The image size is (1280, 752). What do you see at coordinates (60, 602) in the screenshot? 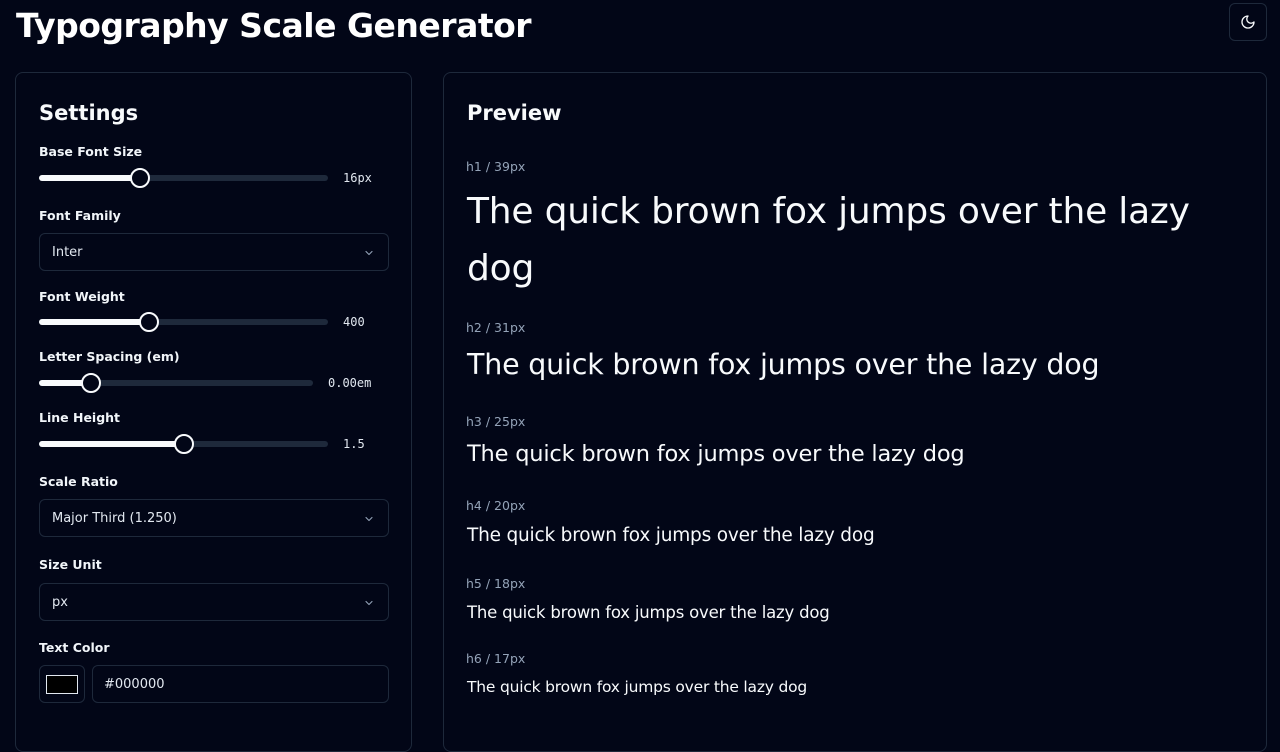
I see `size-unit-value: px` at bounding box center [60, 602].